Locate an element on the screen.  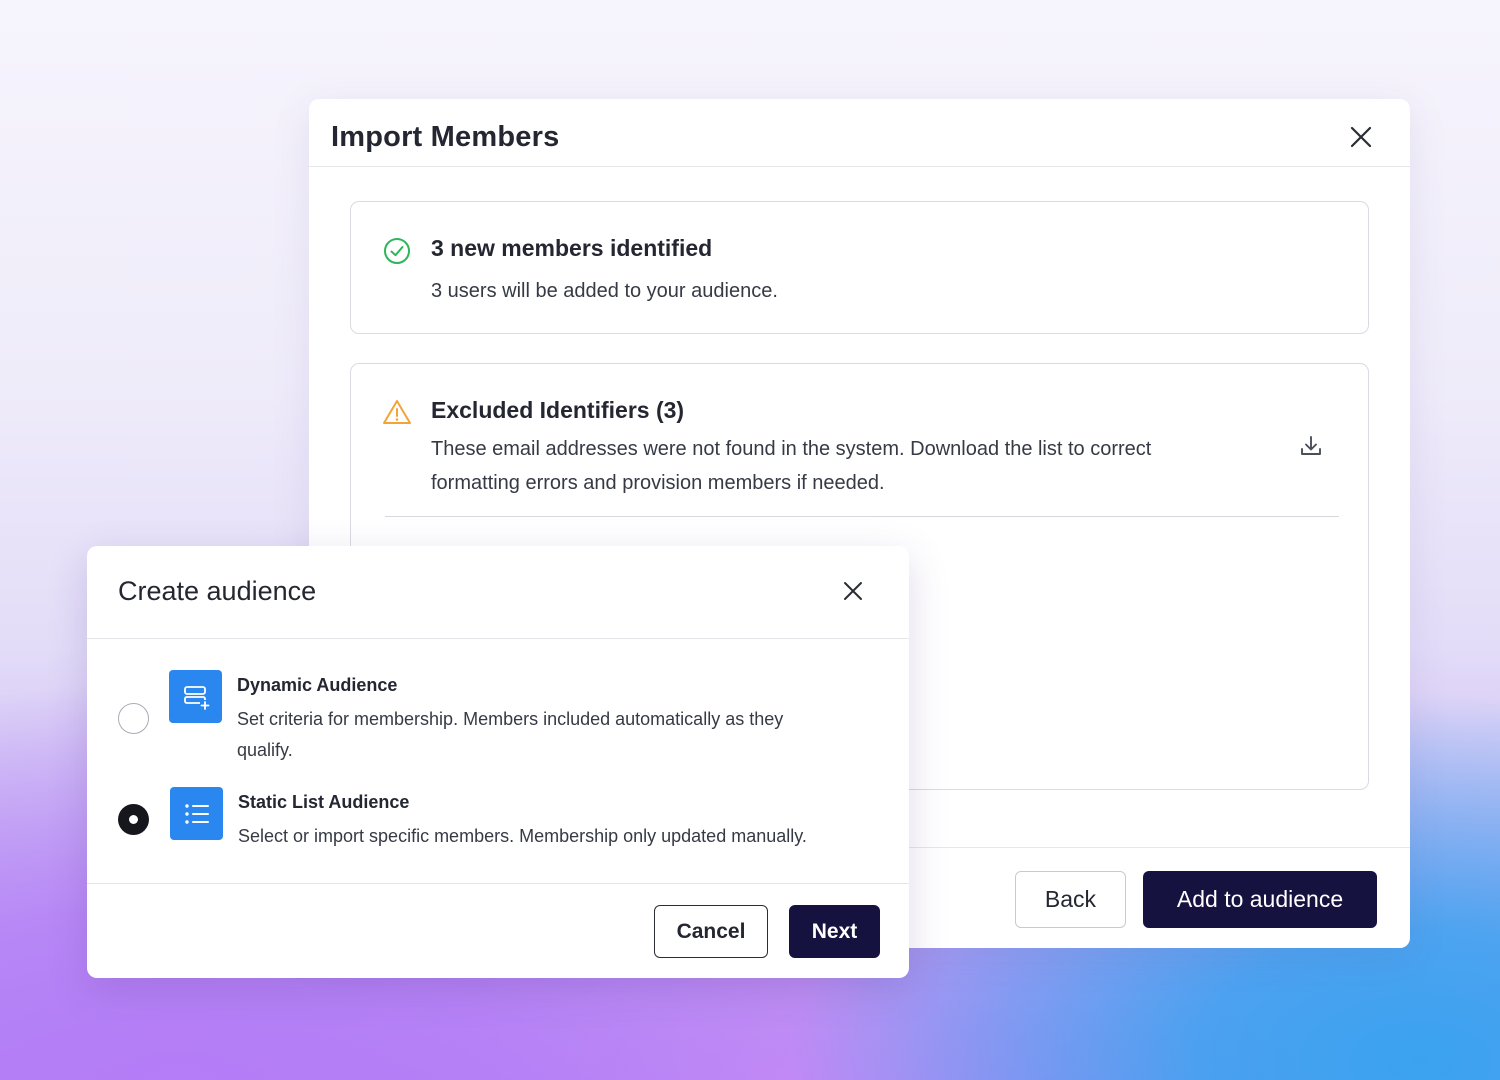
download-icon is located at coordinates (1311, 445).